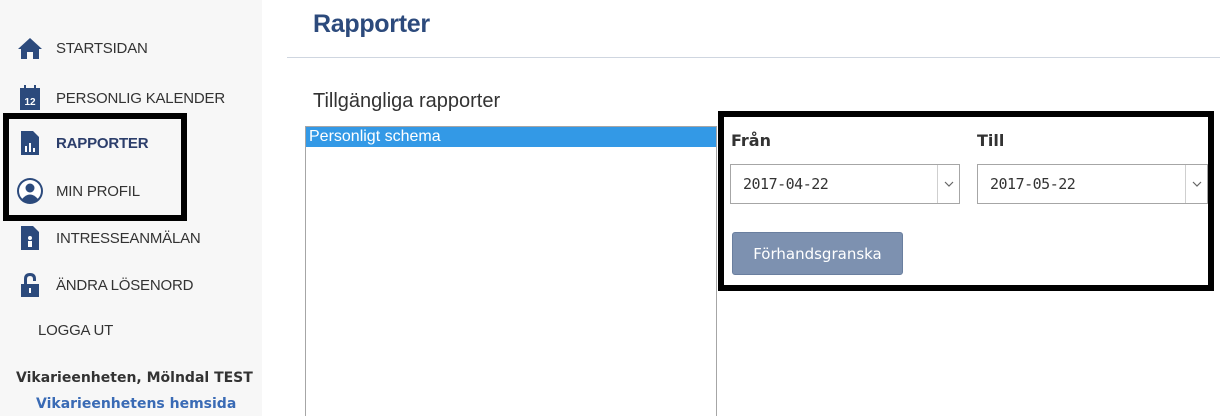 The image size is (1220, 416). What do you see at coordinates (76, 330) in the screenshot?
I see `sidebar-item-label: LOGGA UT` at bounding box center [76, 330].